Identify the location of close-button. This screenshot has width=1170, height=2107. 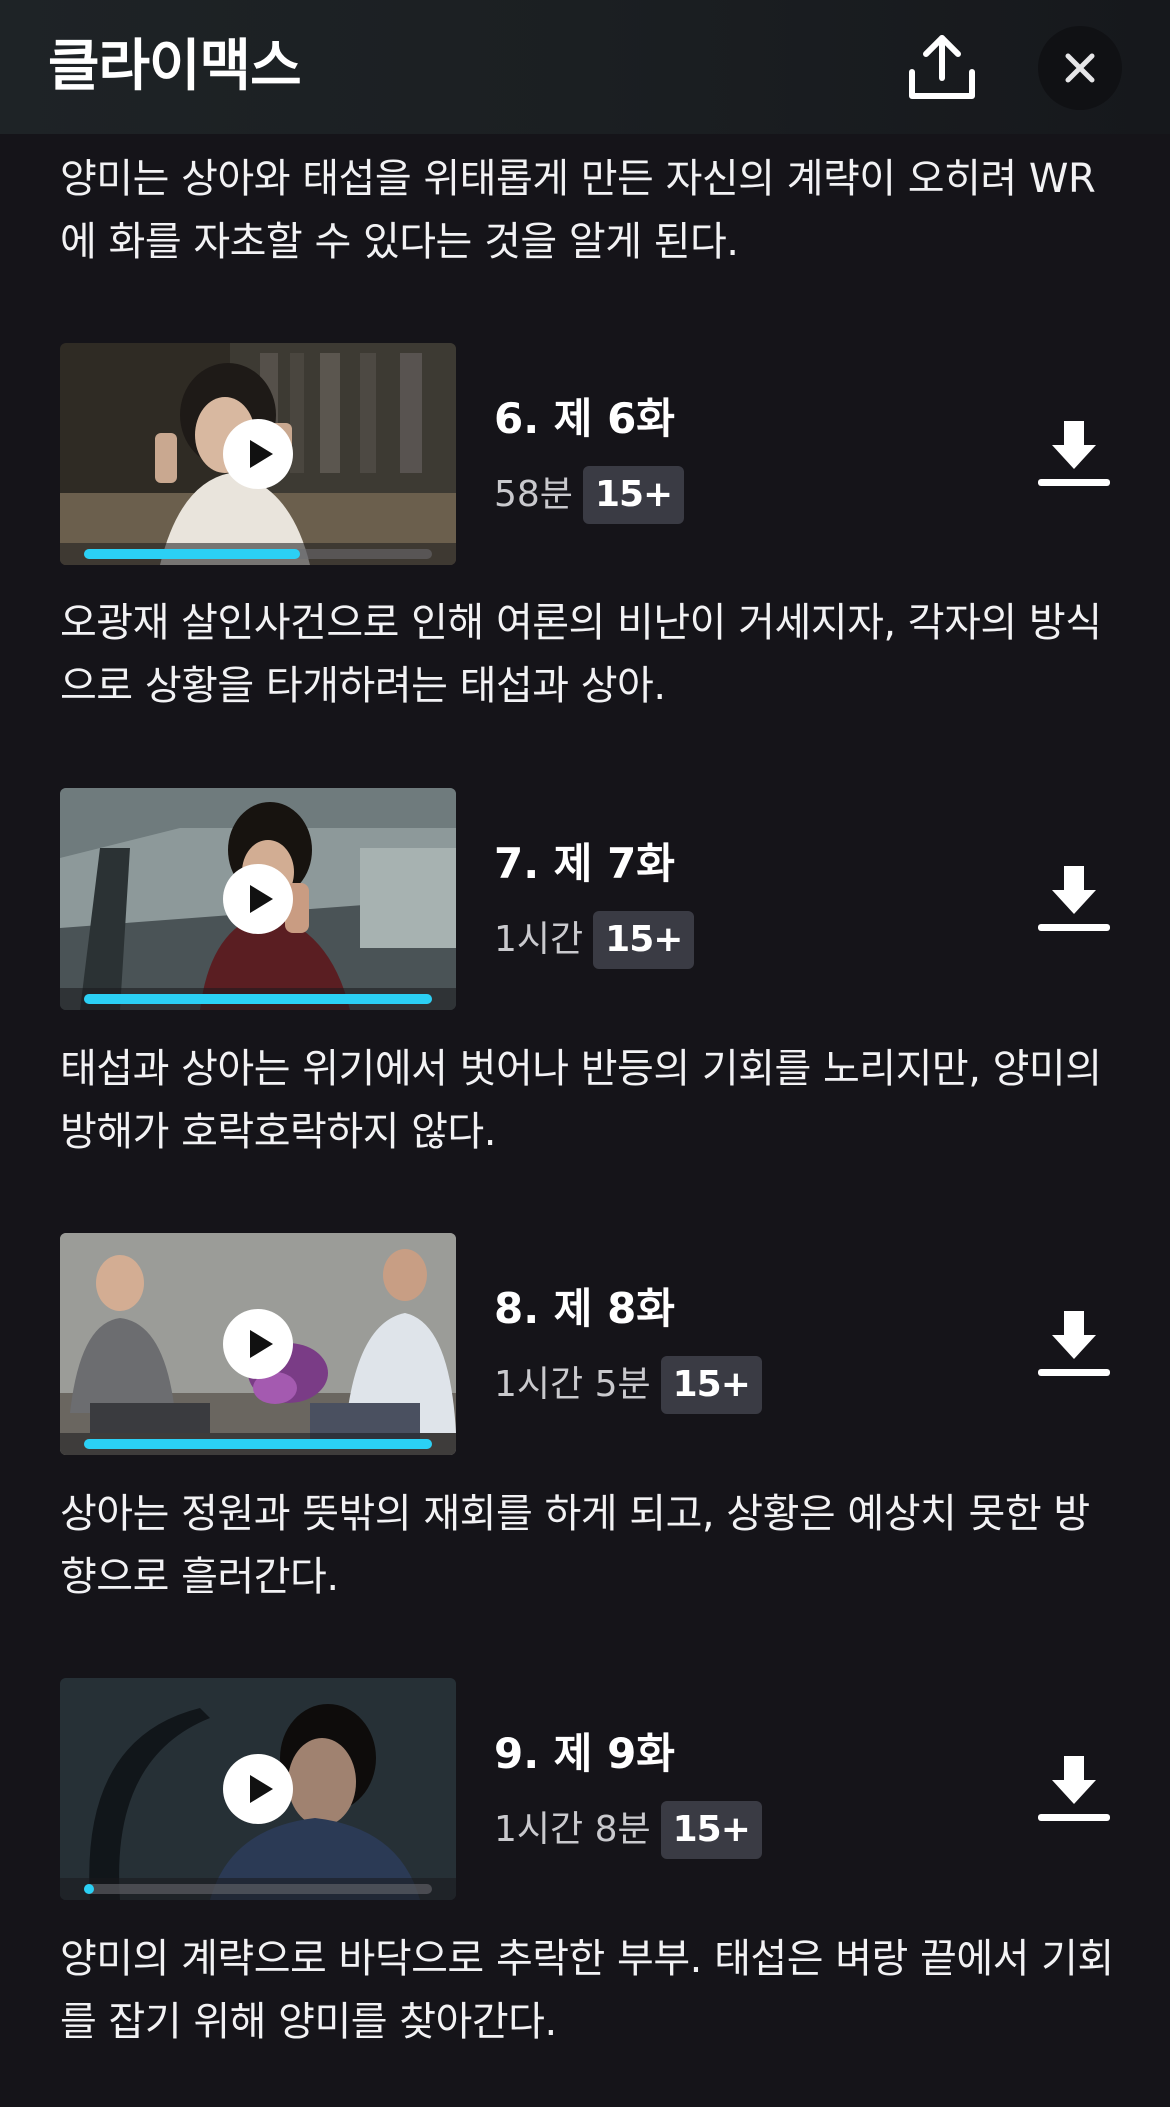
(1080, 68).